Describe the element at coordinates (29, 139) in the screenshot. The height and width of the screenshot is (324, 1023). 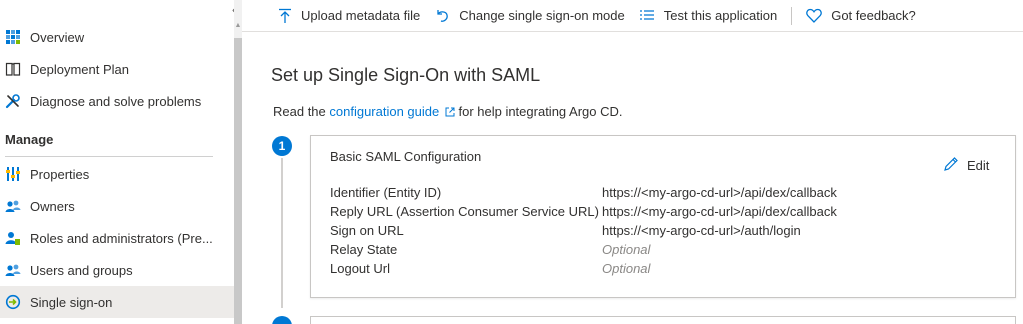
I see `section-heading-manage: Manage` at that location.